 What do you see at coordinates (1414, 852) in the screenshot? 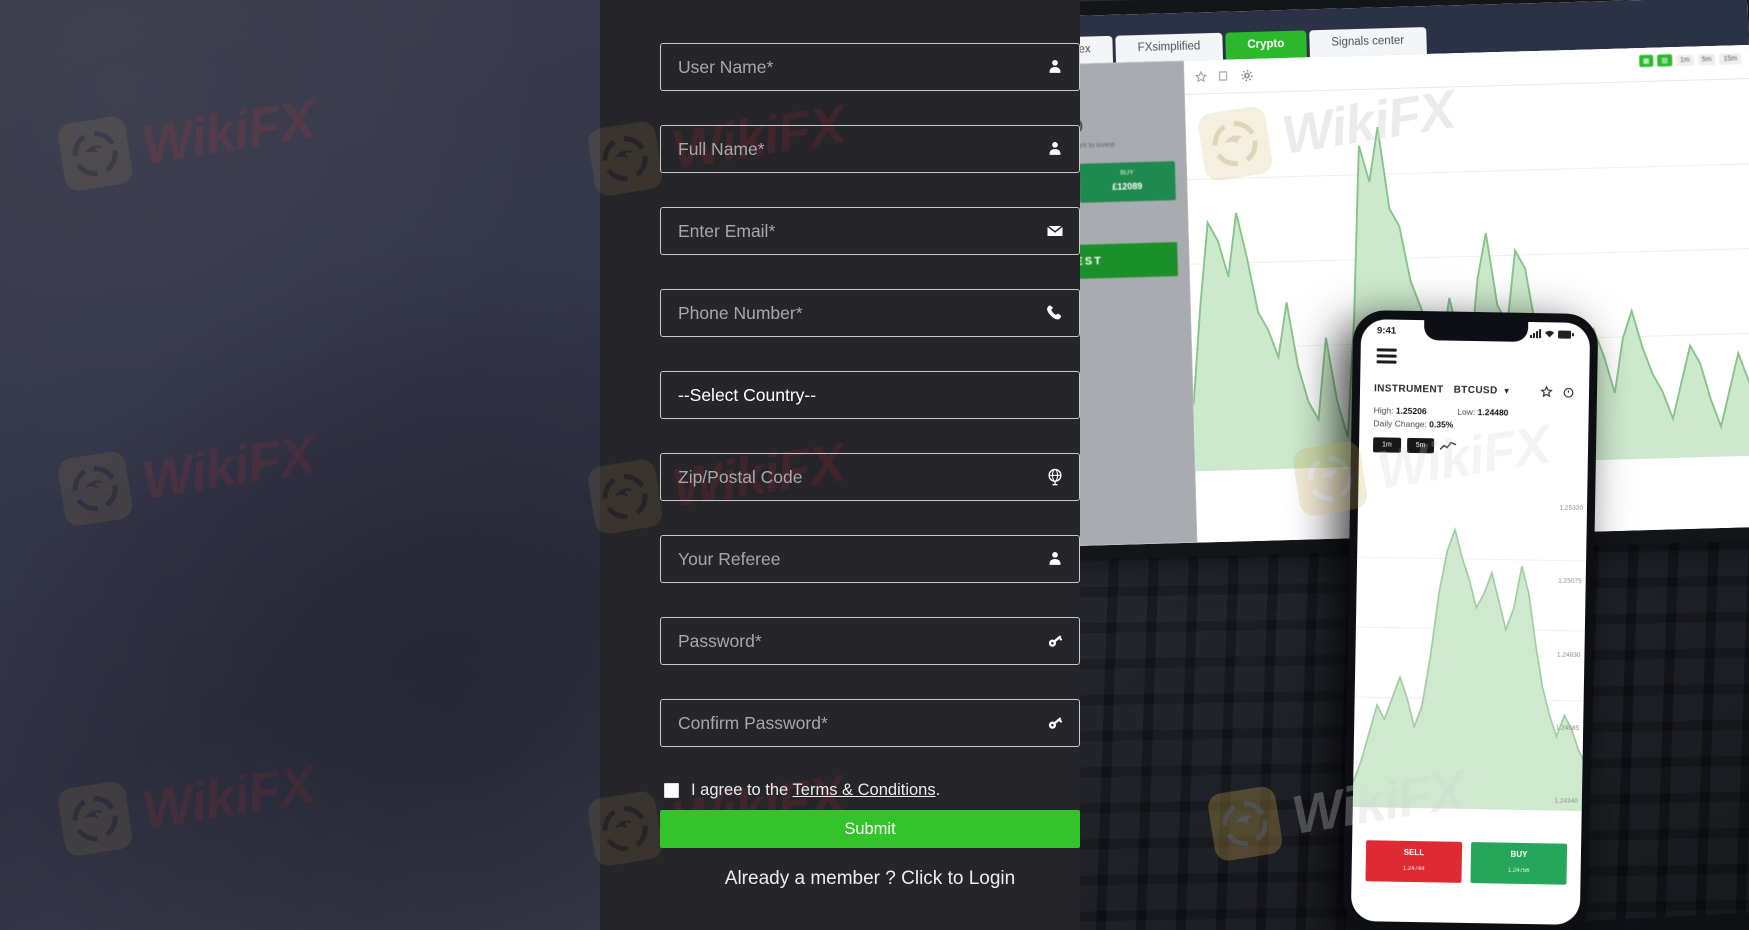
I see `phone-sell-label: SELL` at bounding box center [1414, 852].